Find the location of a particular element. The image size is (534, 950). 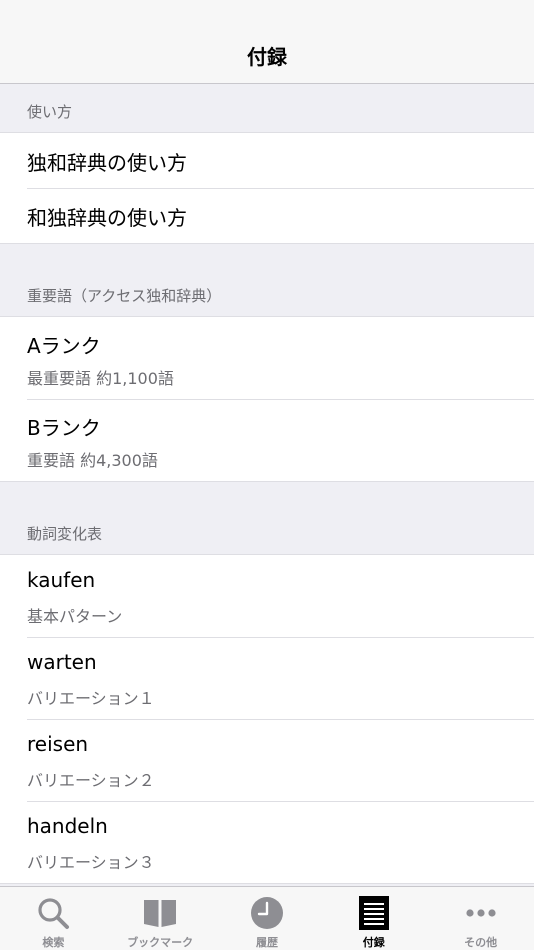

book-icon is located at coordinates (160, 913).